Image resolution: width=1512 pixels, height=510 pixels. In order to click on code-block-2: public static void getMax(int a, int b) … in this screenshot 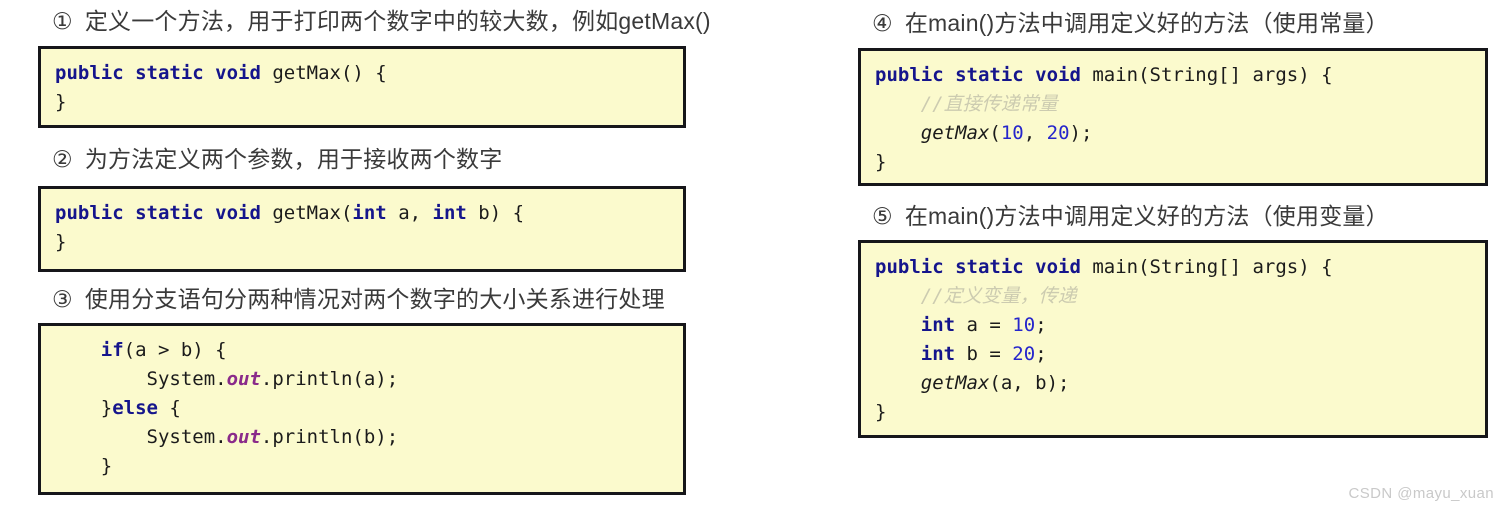, I will do `click(362, 229)`.